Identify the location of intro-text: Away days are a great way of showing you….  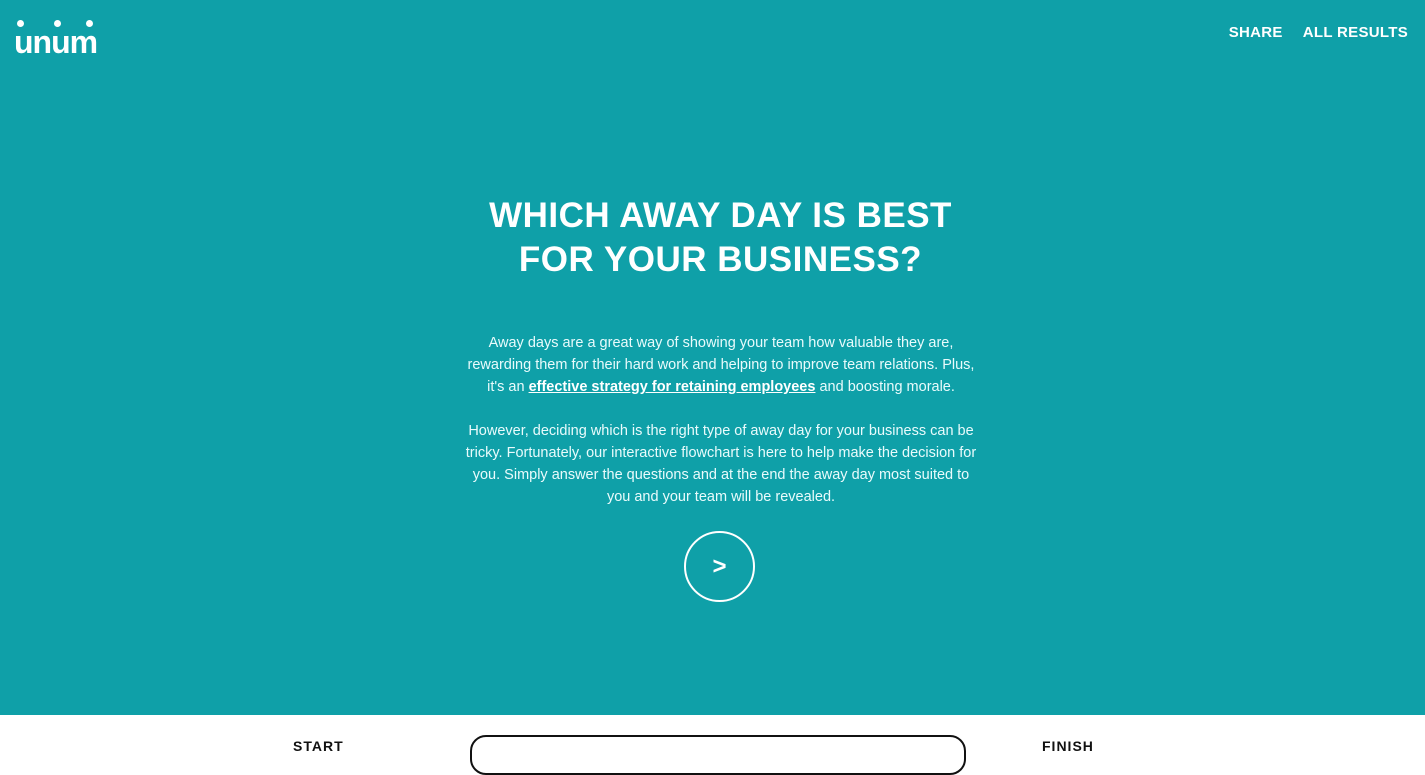
(721, 431).